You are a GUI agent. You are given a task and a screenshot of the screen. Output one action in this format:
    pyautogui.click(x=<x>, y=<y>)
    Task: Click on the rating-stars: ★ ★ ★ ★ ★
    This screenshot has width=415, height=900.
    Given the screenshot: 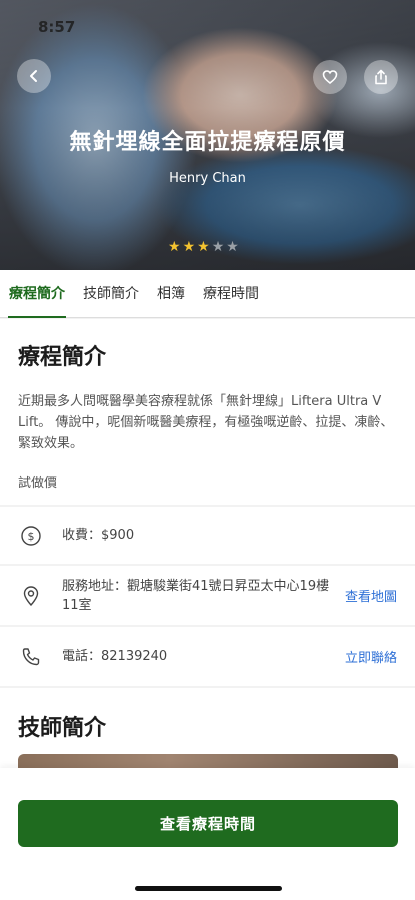 What is the action you would take?
    pyautogui.click(x=203, y=247)
    